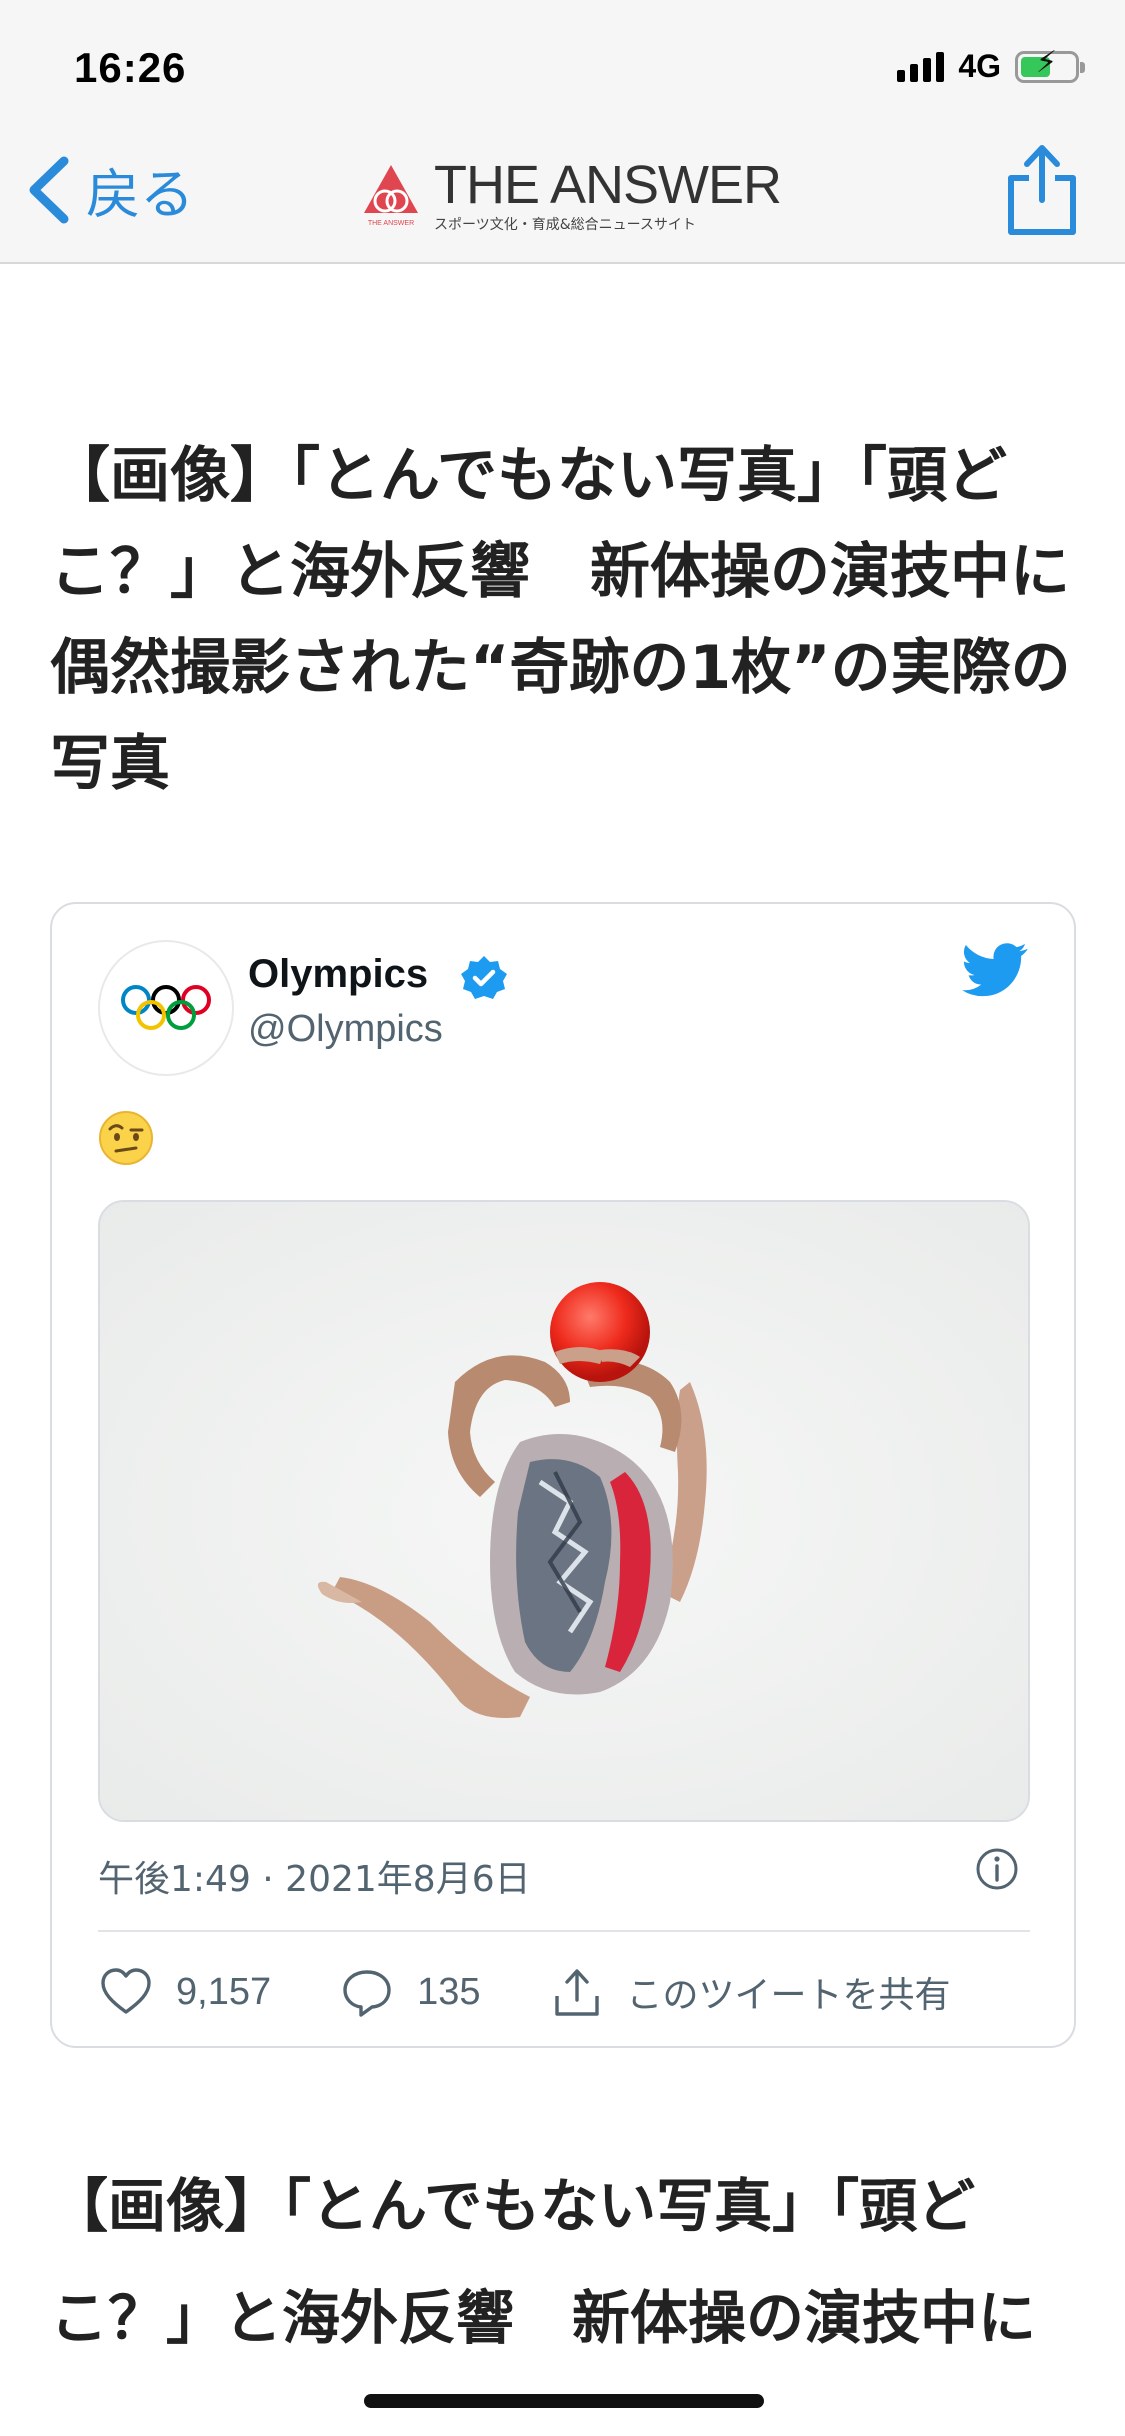 This screenshot has height=2436, width=1125. What do you see at coordinates (314, 1876) in the screenshot?
I see `tweet-timestamp: 午後1:49 · 2021年8月6日` at bounding box center [314, 1876].